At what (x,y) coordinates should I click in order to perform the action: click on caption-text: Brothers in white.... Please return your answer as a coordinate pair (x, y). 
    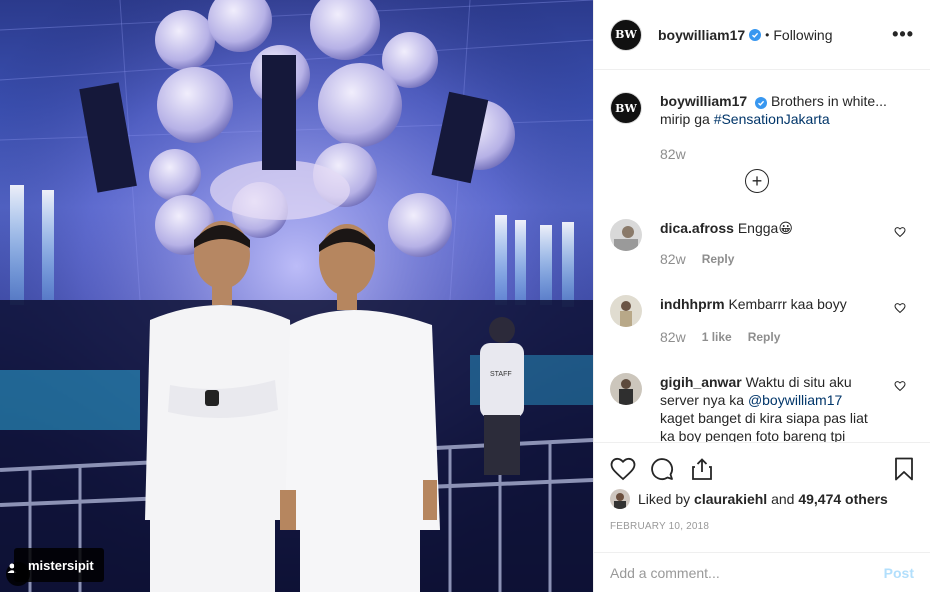
    Looking at the image, I should click on (828, 101).